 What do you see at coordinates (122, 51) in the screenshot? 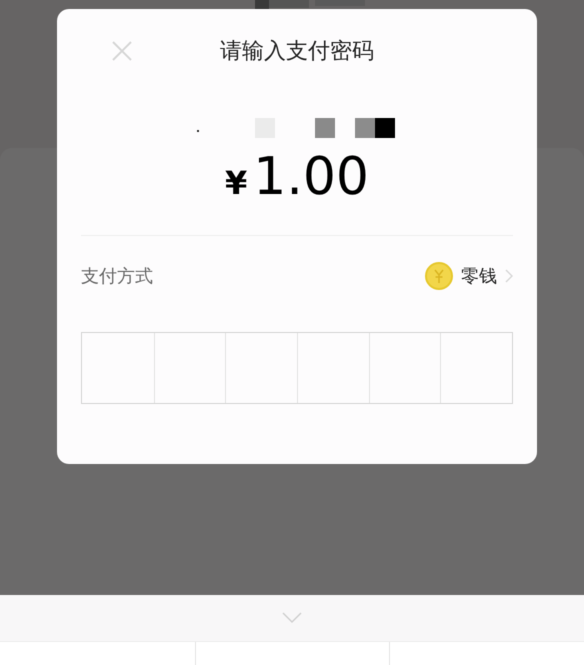
I see `close-icon` at bounding box center [122, 51].